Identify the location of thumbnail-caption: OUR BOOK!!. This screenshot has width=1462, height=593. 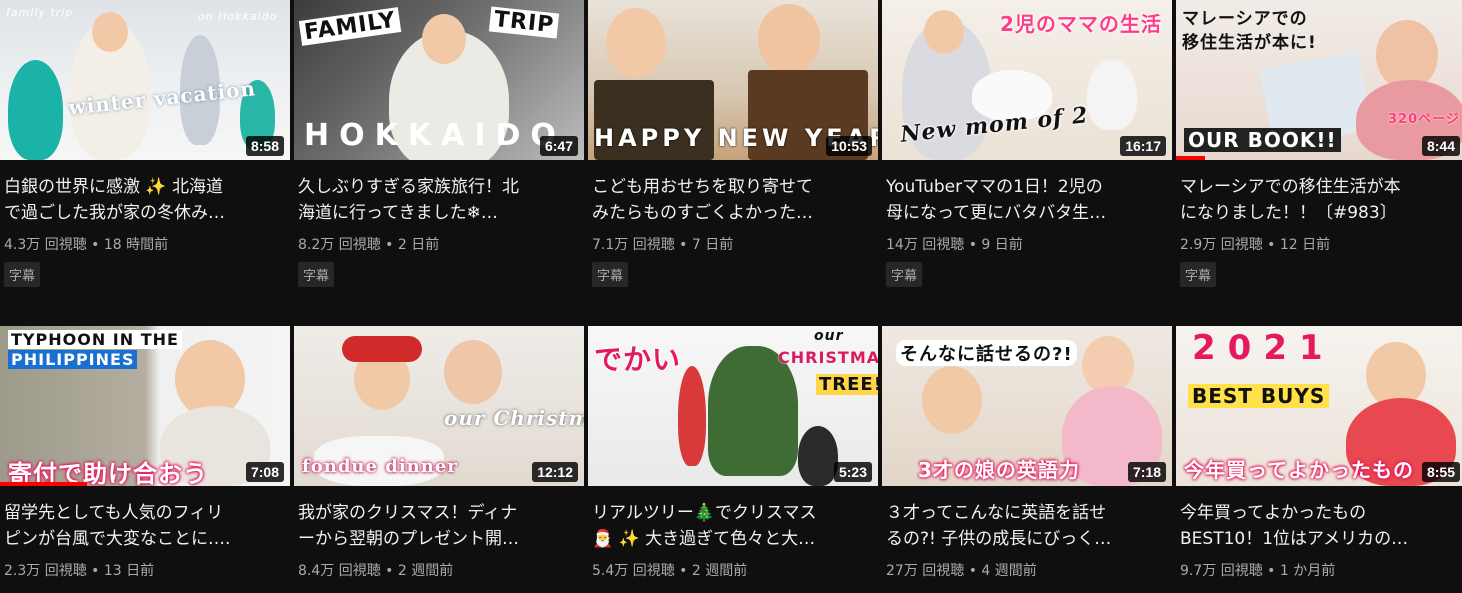
(1262, 140).